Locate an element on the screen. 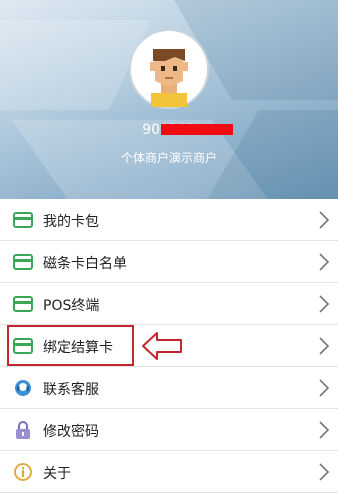 This screenshot has height=493, width=338. menu-item-label: 磁条卡白名单 is located at coordinates (85, 264).